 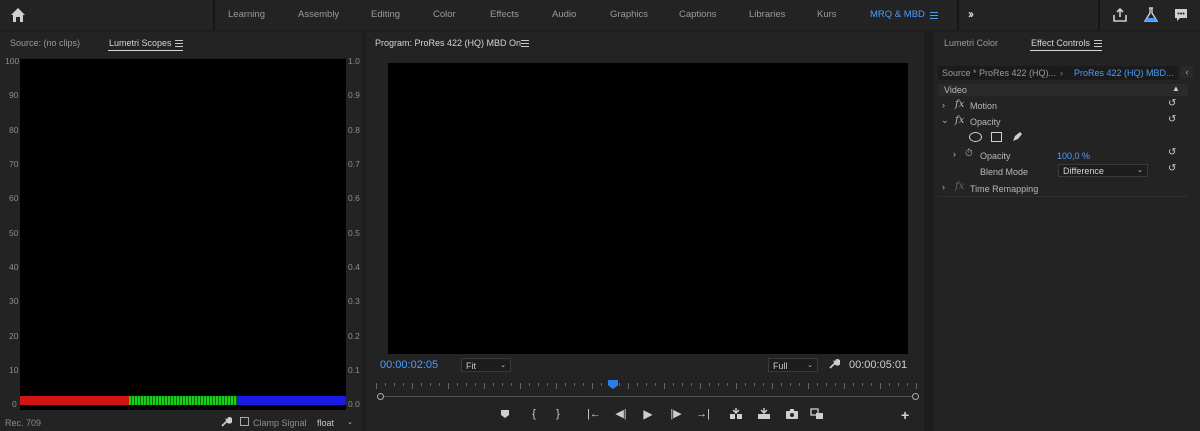 What do you see at coordinates (1098, 43) in the screenshot?
I see `effect-controls-menu-icon` at bounding box center [1098, 43].